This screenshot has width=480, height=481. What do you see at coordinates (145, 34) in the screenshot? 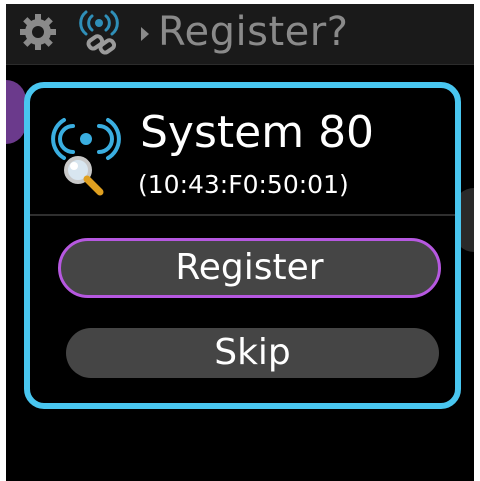
I see `chevron-right-icon` at bounding box center [145, 34].